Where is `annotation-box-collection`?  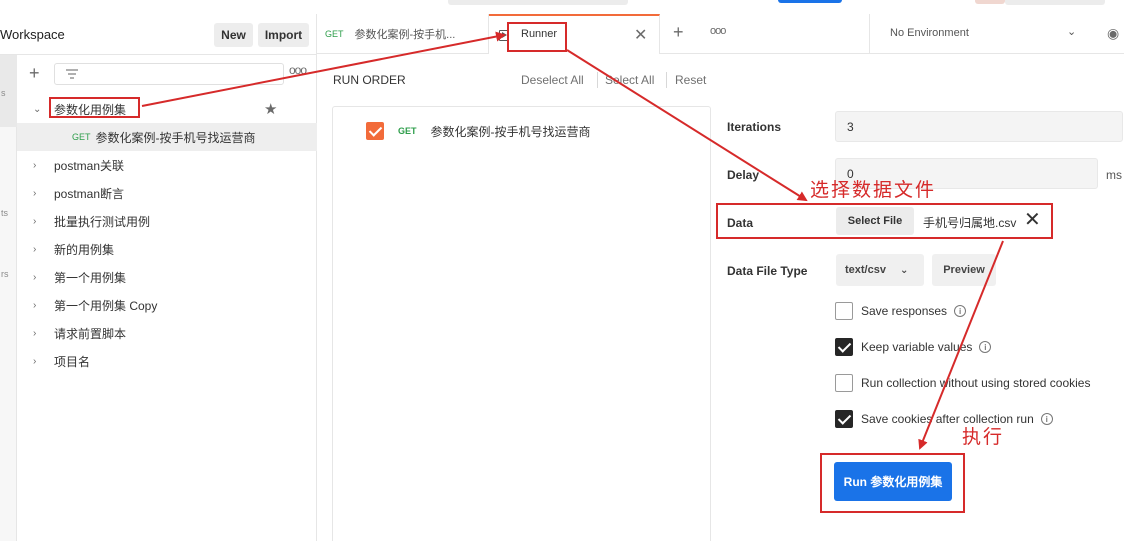 annotation-box-collection is located at coordinates (94, 107).